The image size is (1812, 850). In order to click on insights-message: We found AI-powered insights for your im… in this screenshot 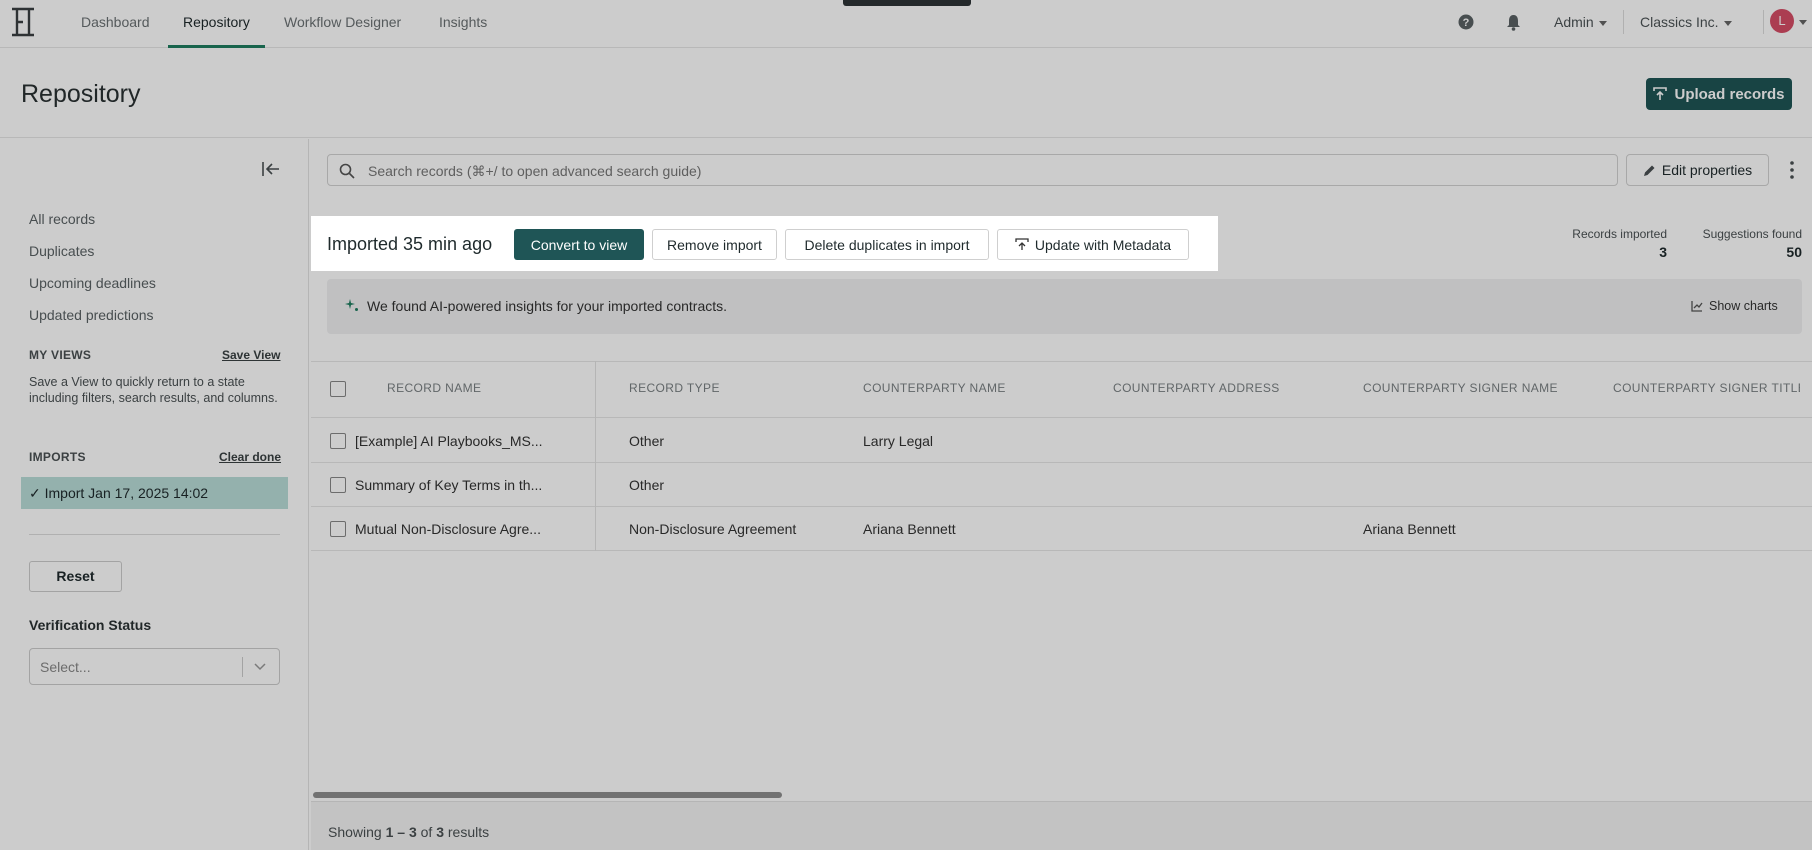, I will do `click(547, 306)`.